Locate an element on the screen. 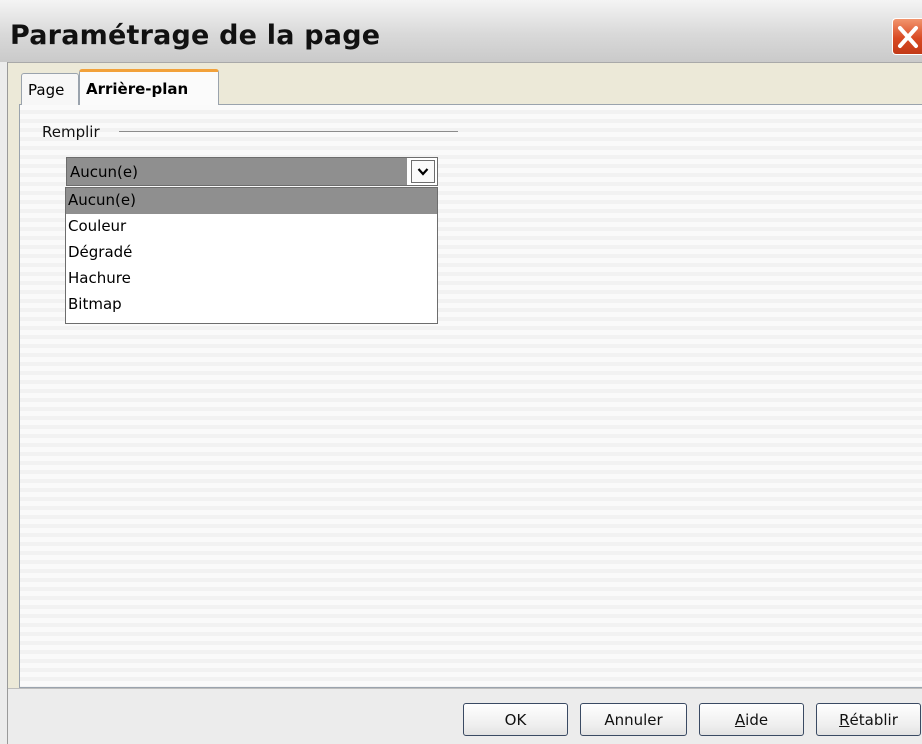 Image resolution: width=922 pixels, height=744 pixels. help-button-label: ide is located at coordinates (757, 719).